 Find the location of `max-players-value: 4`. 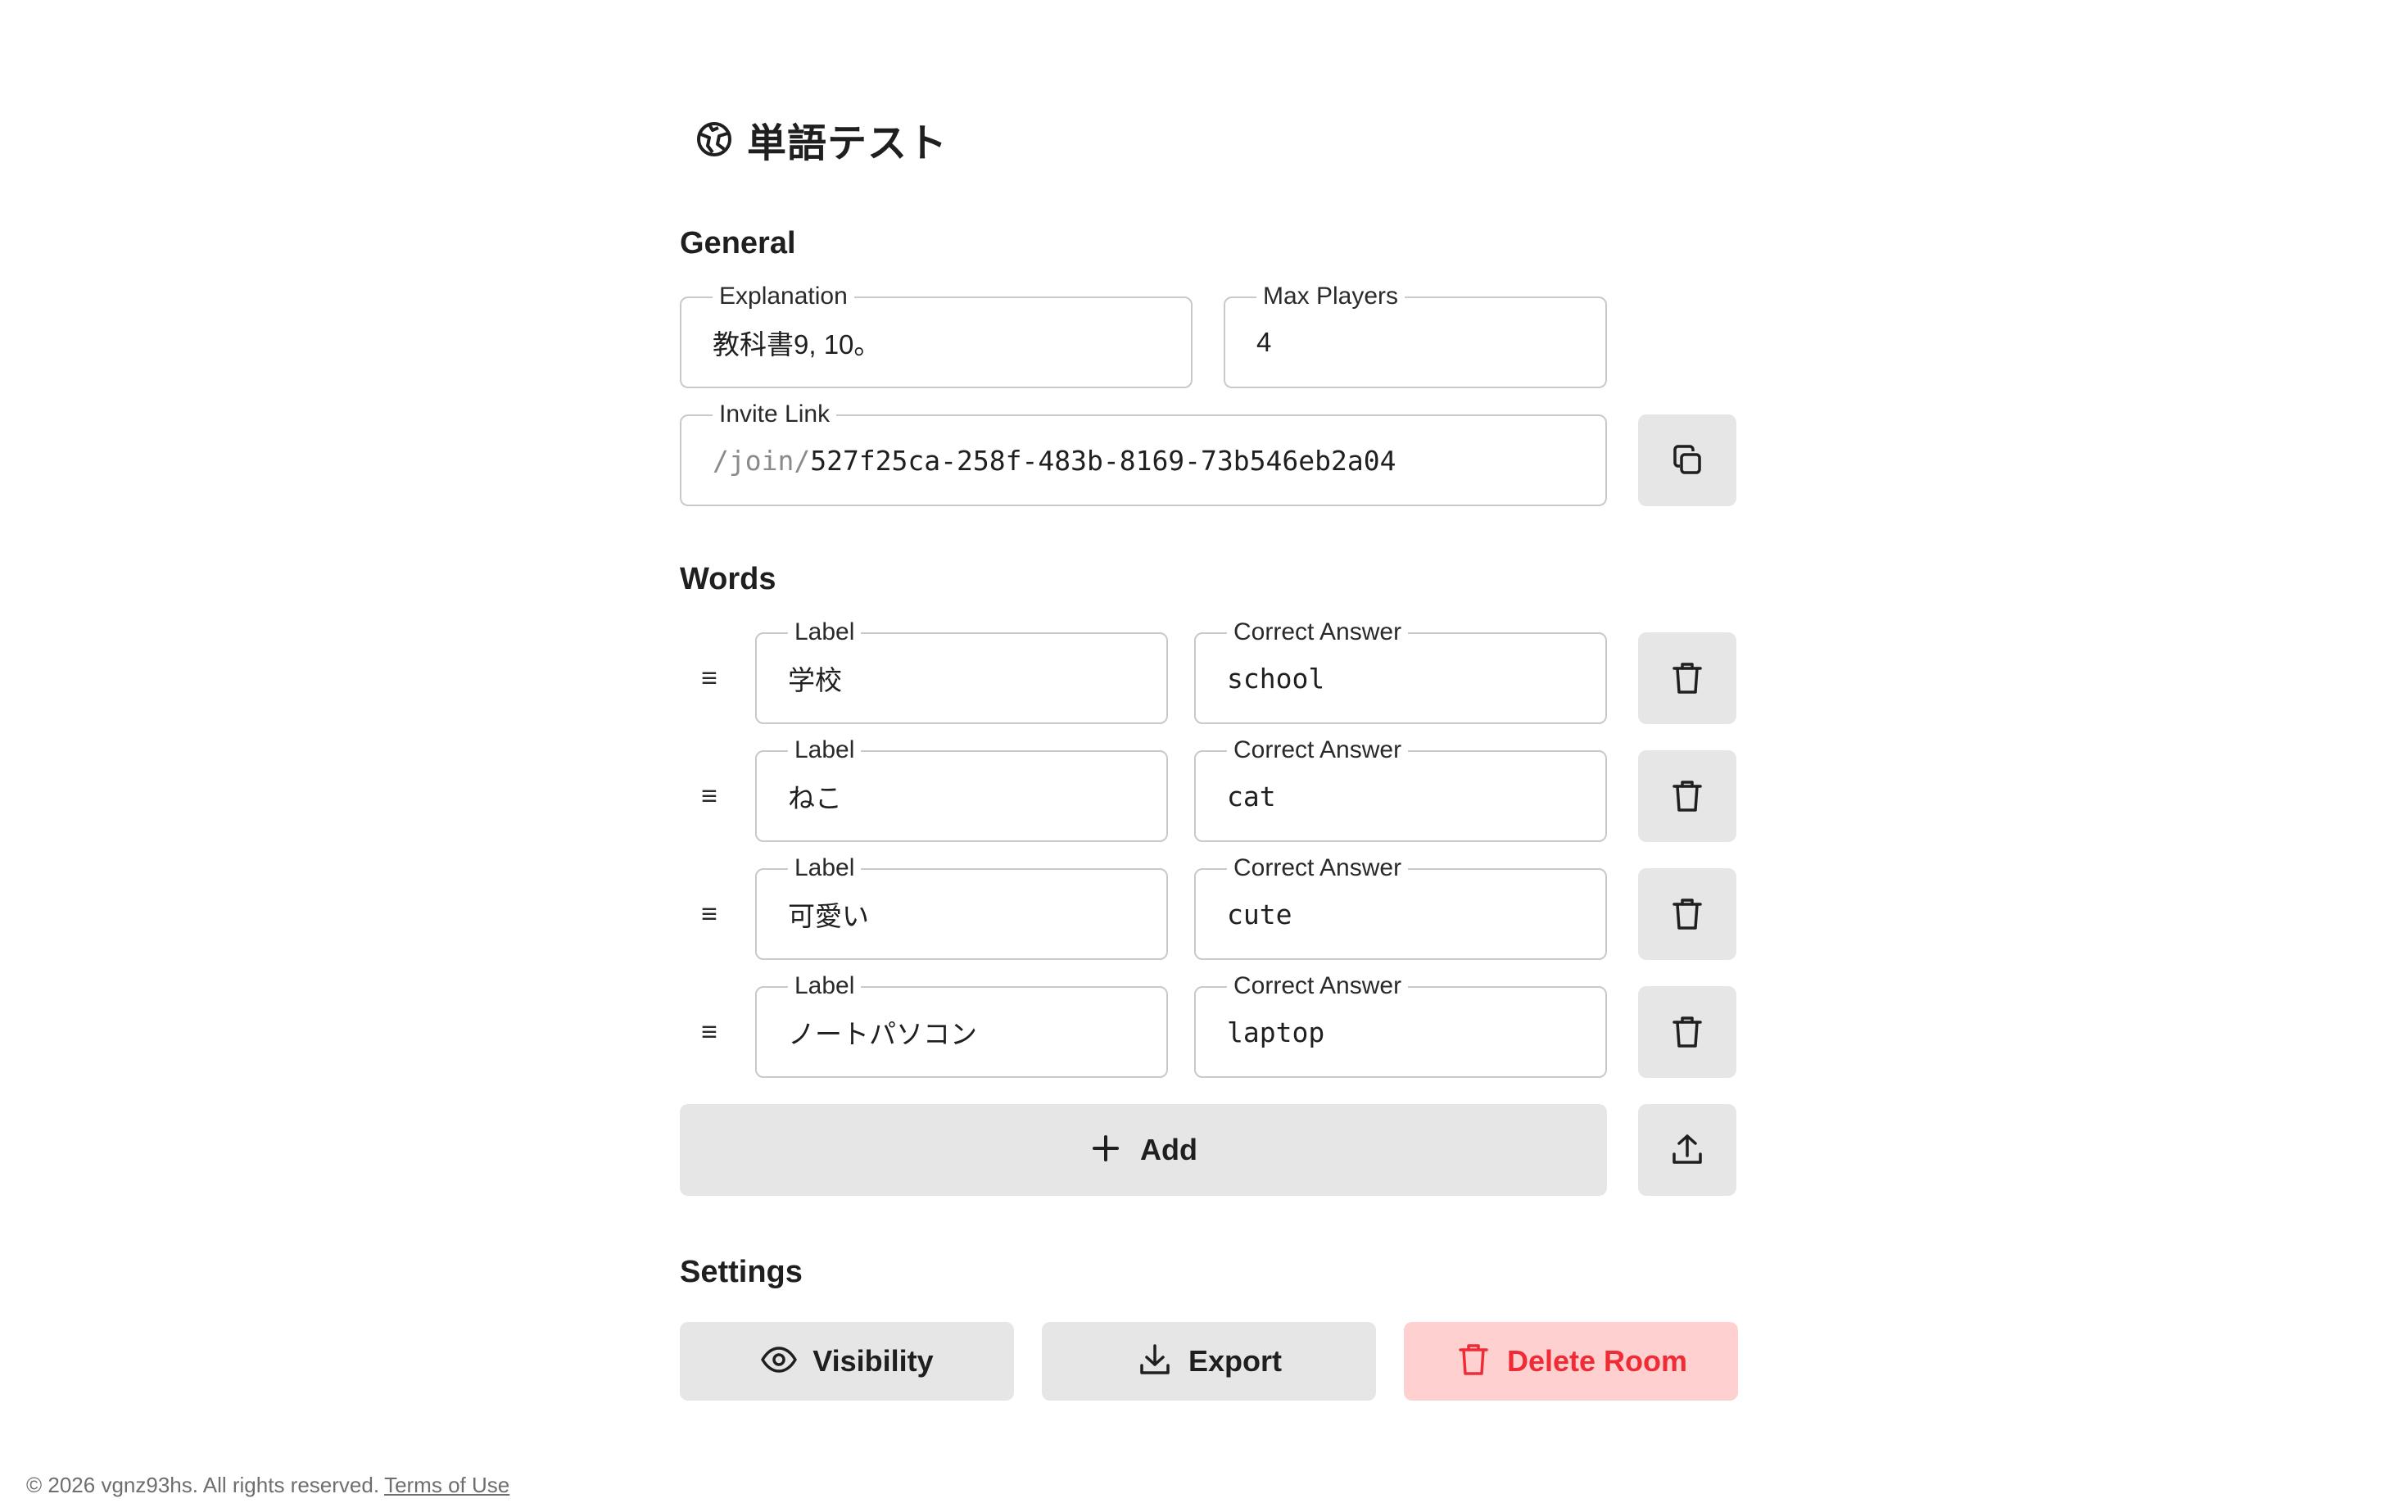

max-players-value: 4 is located at coordinates (1422, 343).